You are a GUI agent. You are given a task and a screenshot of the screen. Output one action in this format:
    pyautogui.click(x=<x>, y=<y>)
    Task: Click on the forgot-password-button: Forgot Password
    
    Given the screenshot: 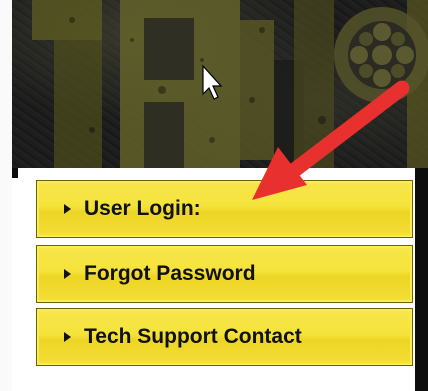 What is the action you would take?
    pyautogui.click(x=224, y=274)
    